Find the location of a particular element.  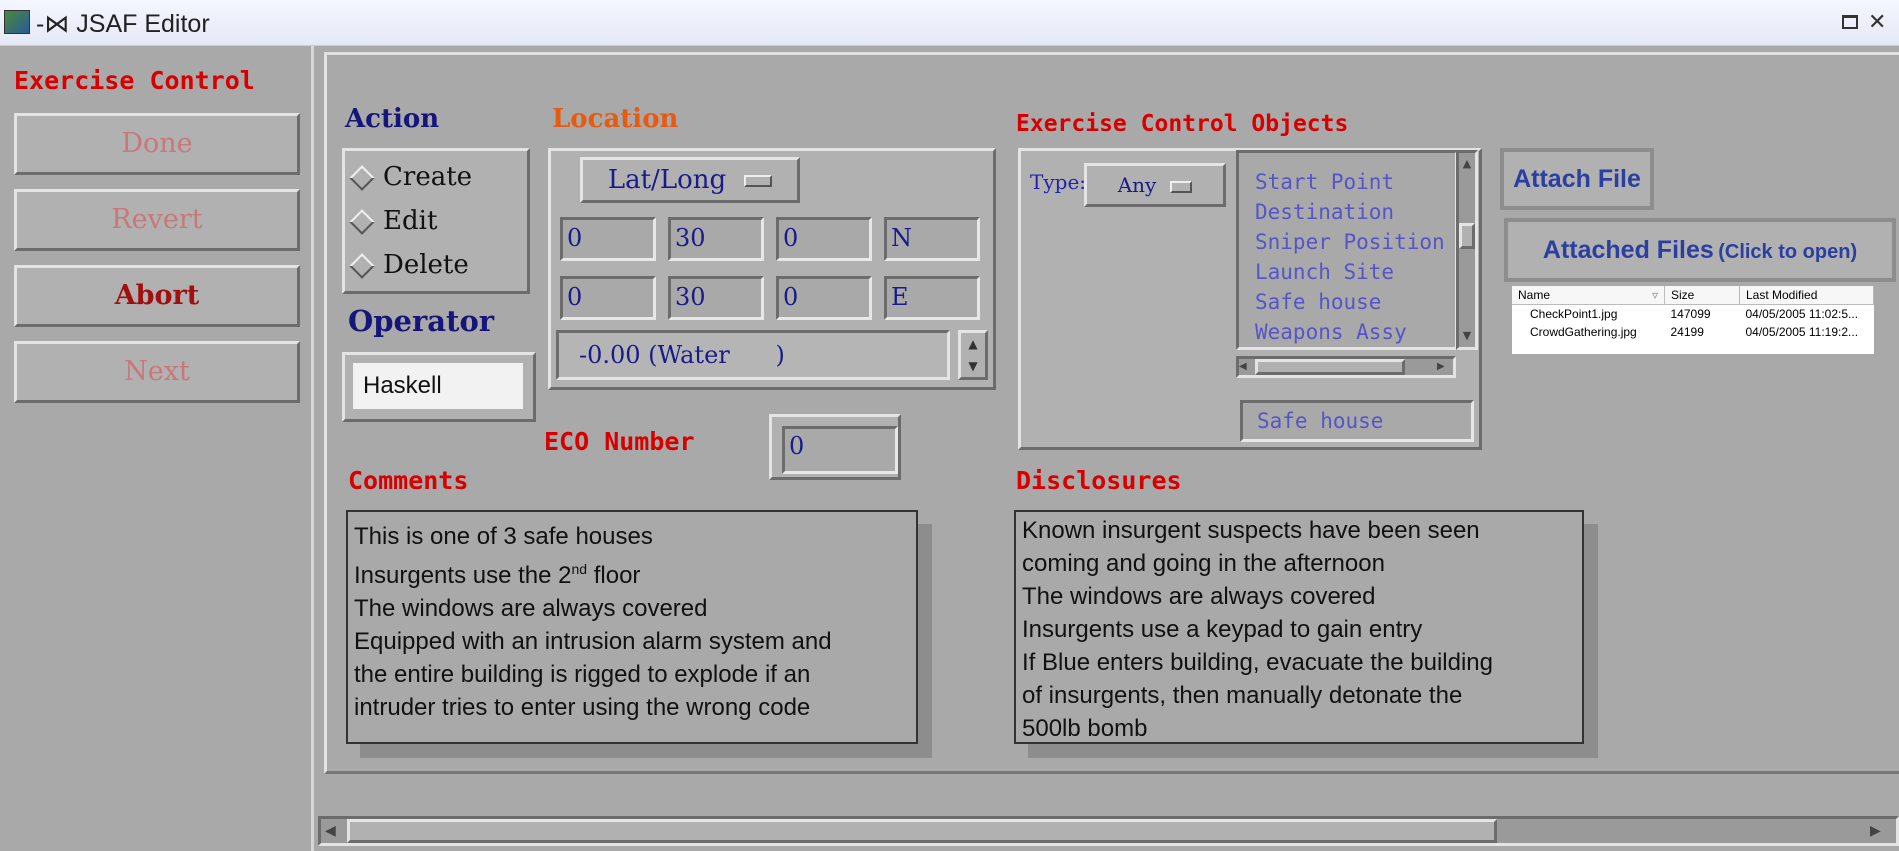

disclosure-line: Known insurgent suspects have been seen is located at coordinates (1251, 530).